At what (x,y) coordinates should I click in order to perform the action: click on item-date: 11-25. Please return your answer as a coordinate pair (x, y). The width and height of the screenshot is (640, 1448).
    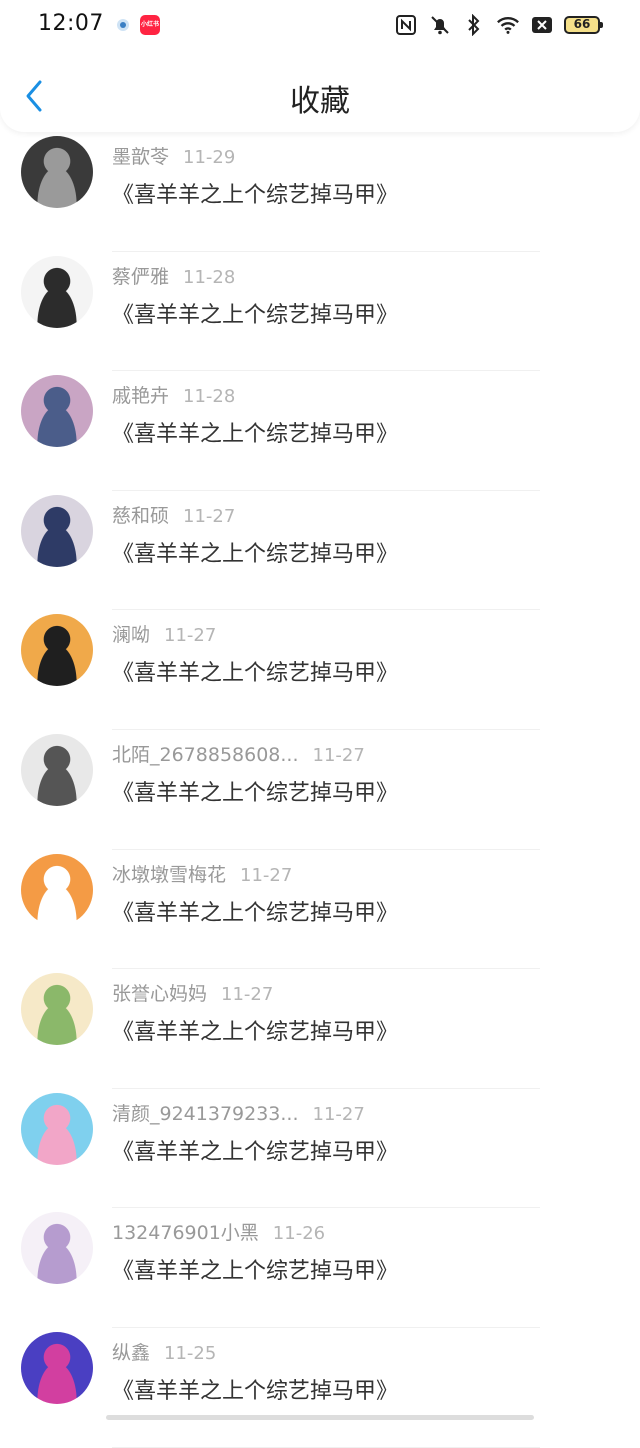
    Looking at the image, I should click on (190, 1353).